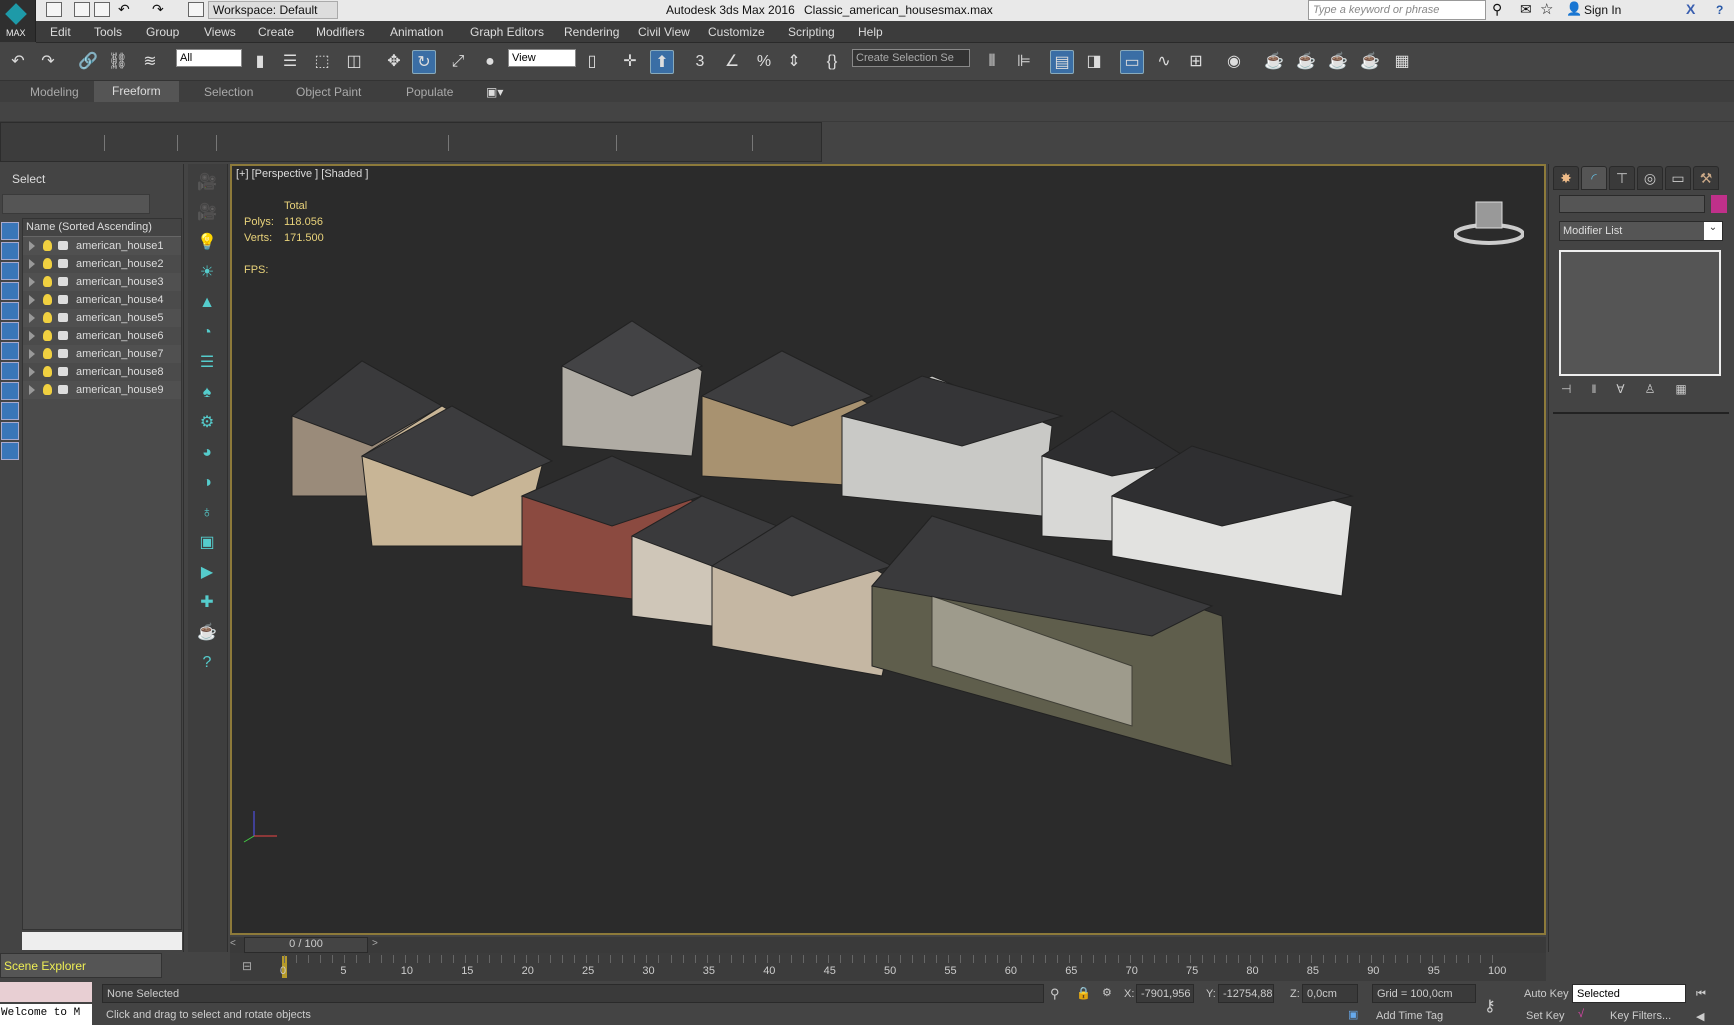 This screenshot has width=1734, height=1025. Describe the element at coordinates (375, 943) in the screenshot. I see `next-frame-button: >` at that location.